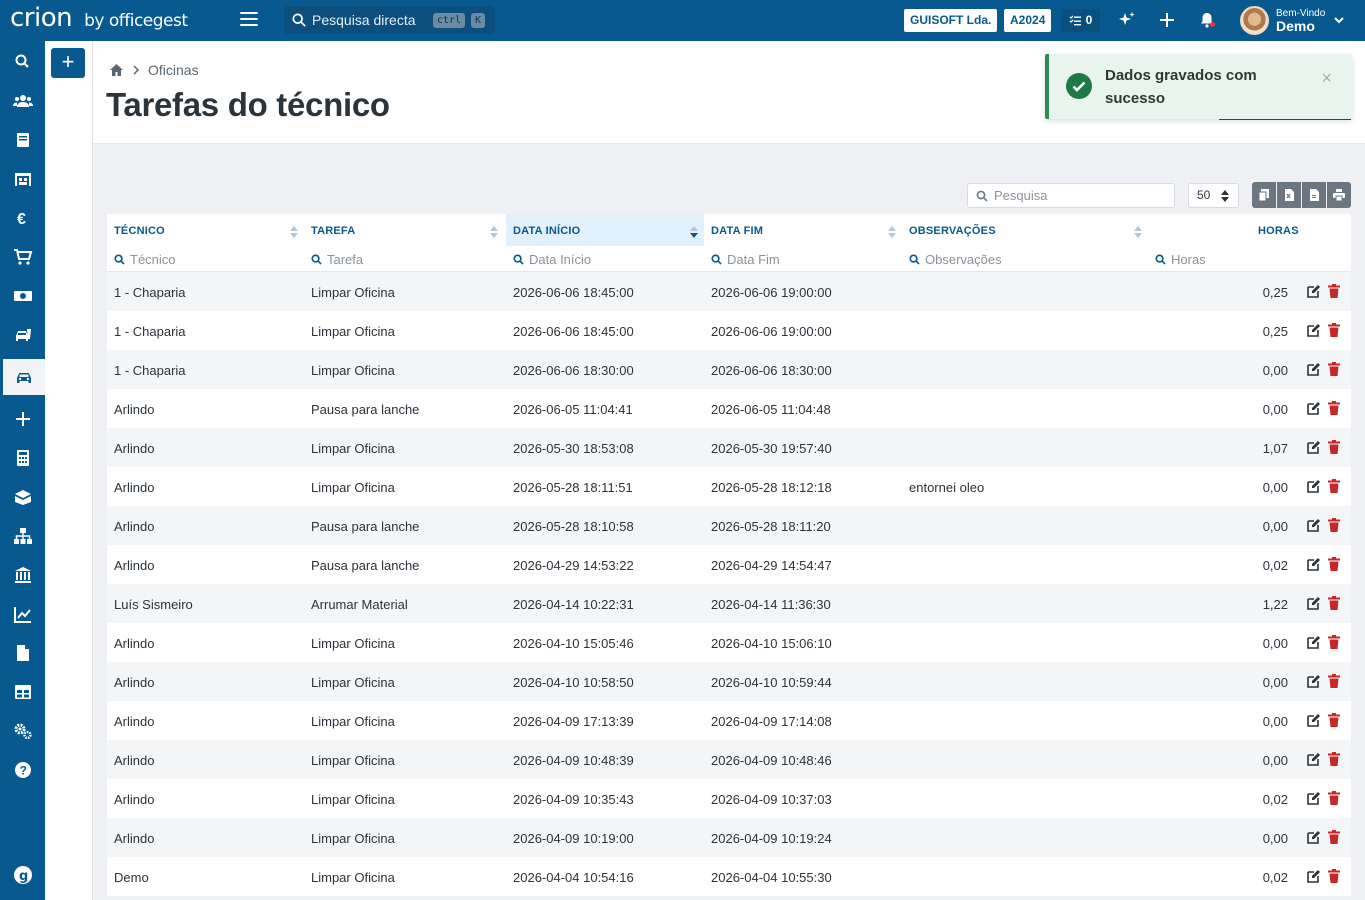  Describe the element at coordinates (1281, 230) in the screenshot. I see `column-header-horas: HORAS` at that location.